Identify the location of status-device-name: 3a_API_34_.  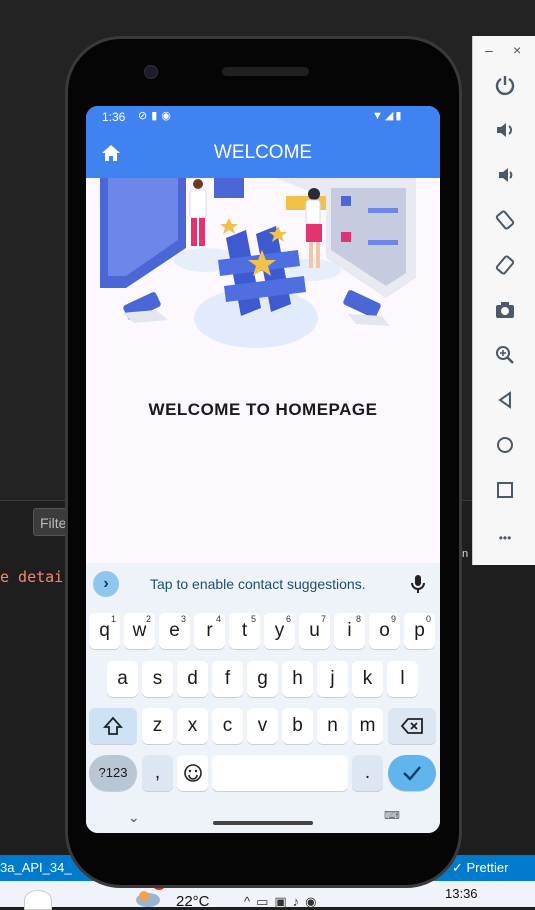
(36, 867).